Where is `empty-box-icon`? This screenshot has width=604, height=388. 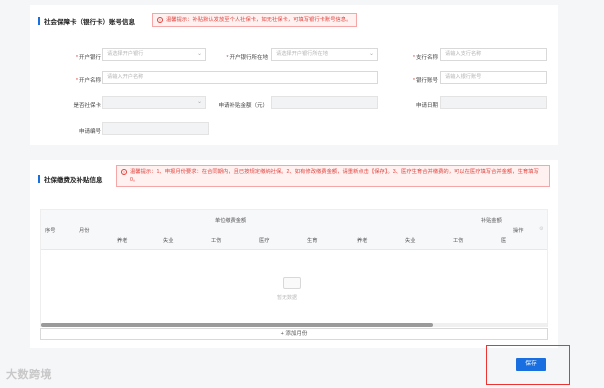 empty-box-icon is located at coordinates (292, 283).